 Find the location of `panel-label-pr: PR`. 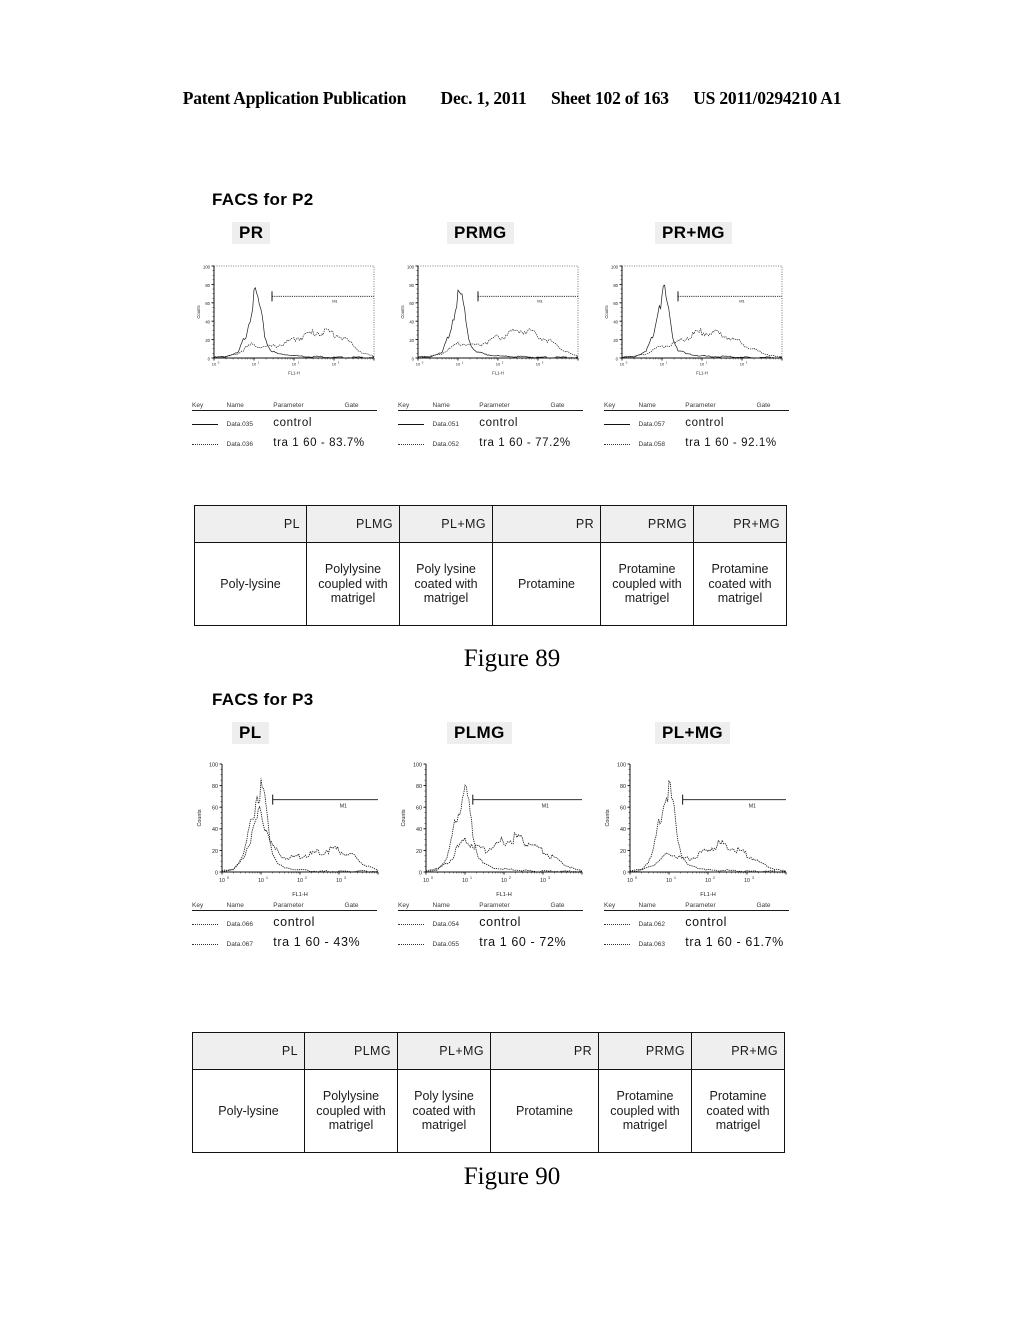

panel-label-pr: PR is located at coordinates (251, 233).